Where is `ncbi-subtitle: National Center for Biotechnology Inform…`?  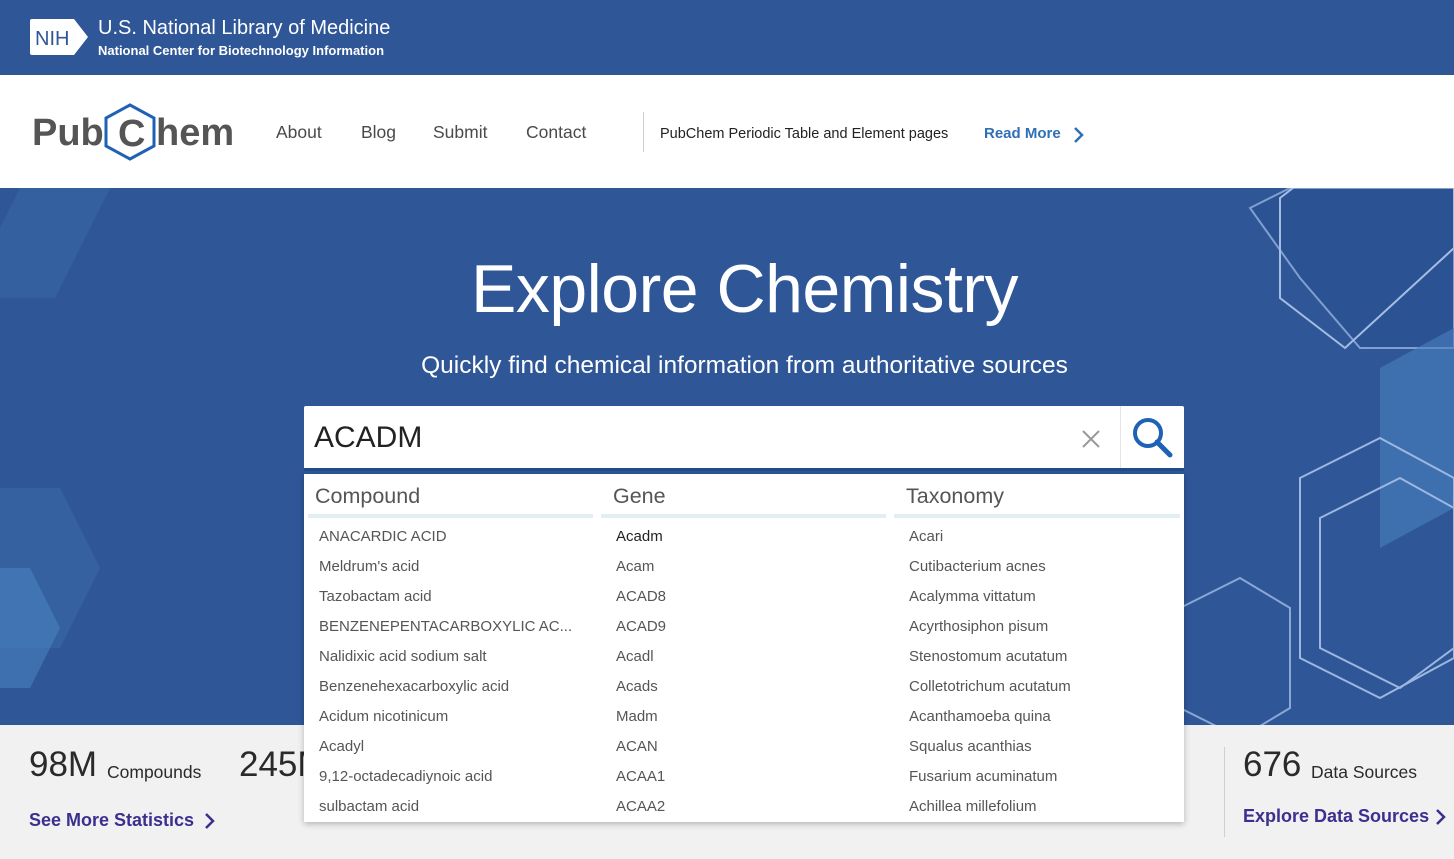
ncbi-subtitle: National Center for Biotechnology Inform… is located at coordinates (241, 50).